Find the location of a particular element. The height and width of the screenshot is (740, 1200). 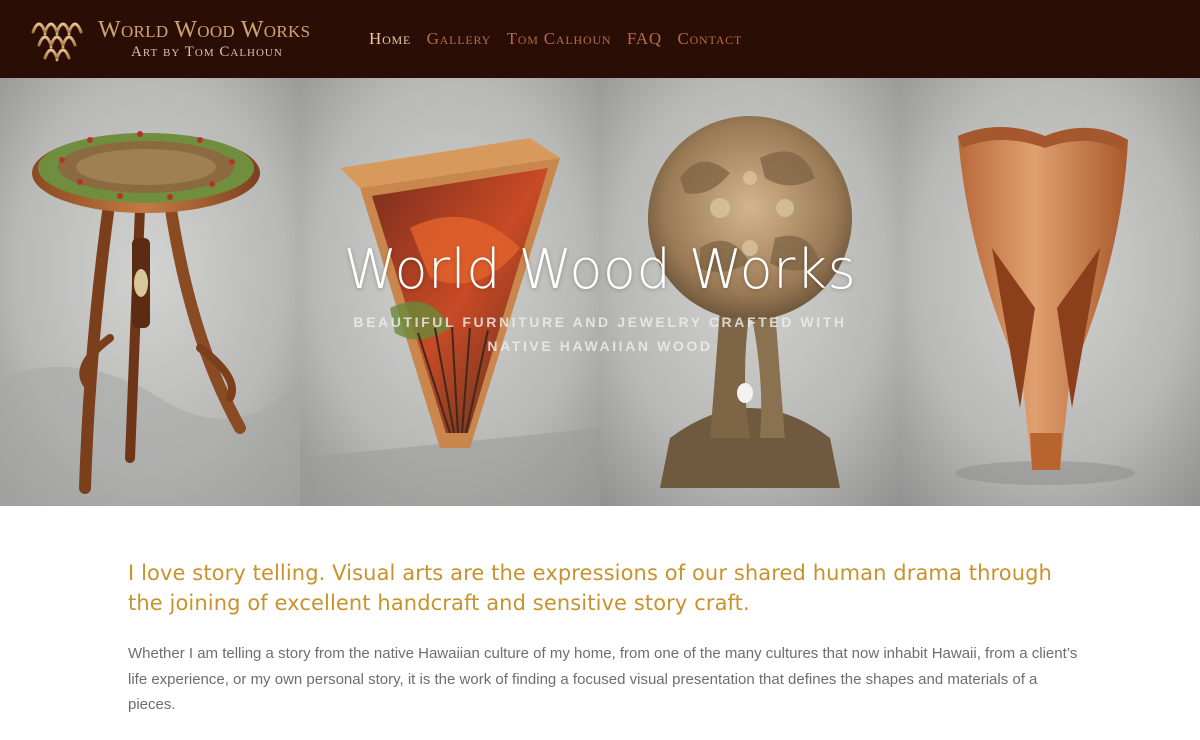

nav-faq: FAQ is located at coordinates (644, 39).